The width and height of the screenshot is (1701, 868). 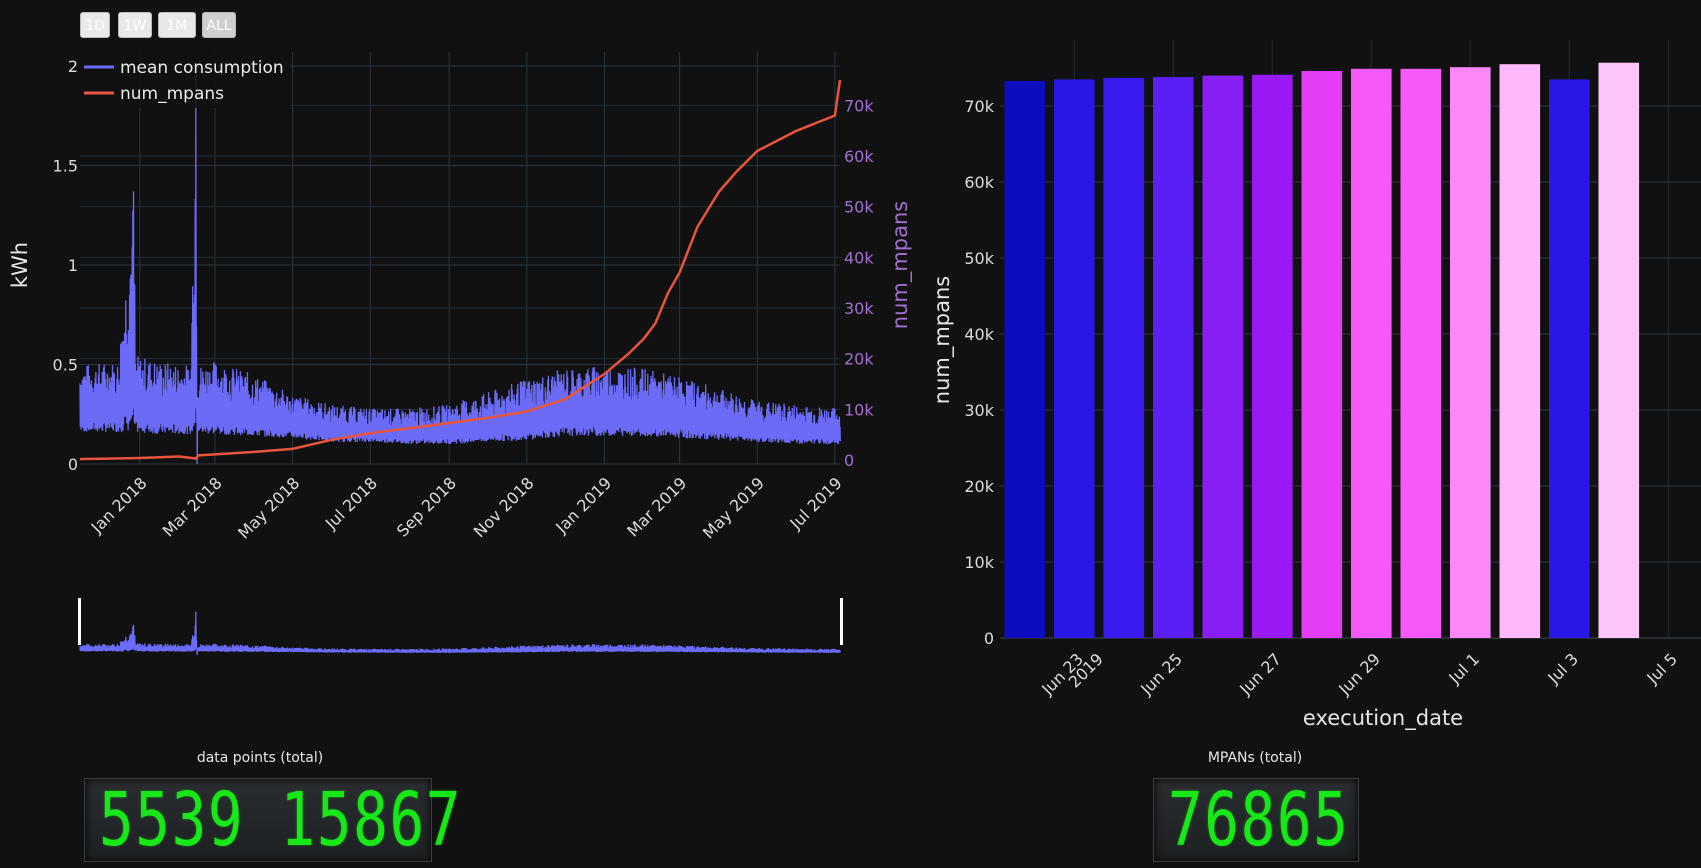 What do you see at coordinates (583, 505) in the screenshot?
I see `line-chart-x-tick-label: Jan 2019` at bounding box center [583, 505].